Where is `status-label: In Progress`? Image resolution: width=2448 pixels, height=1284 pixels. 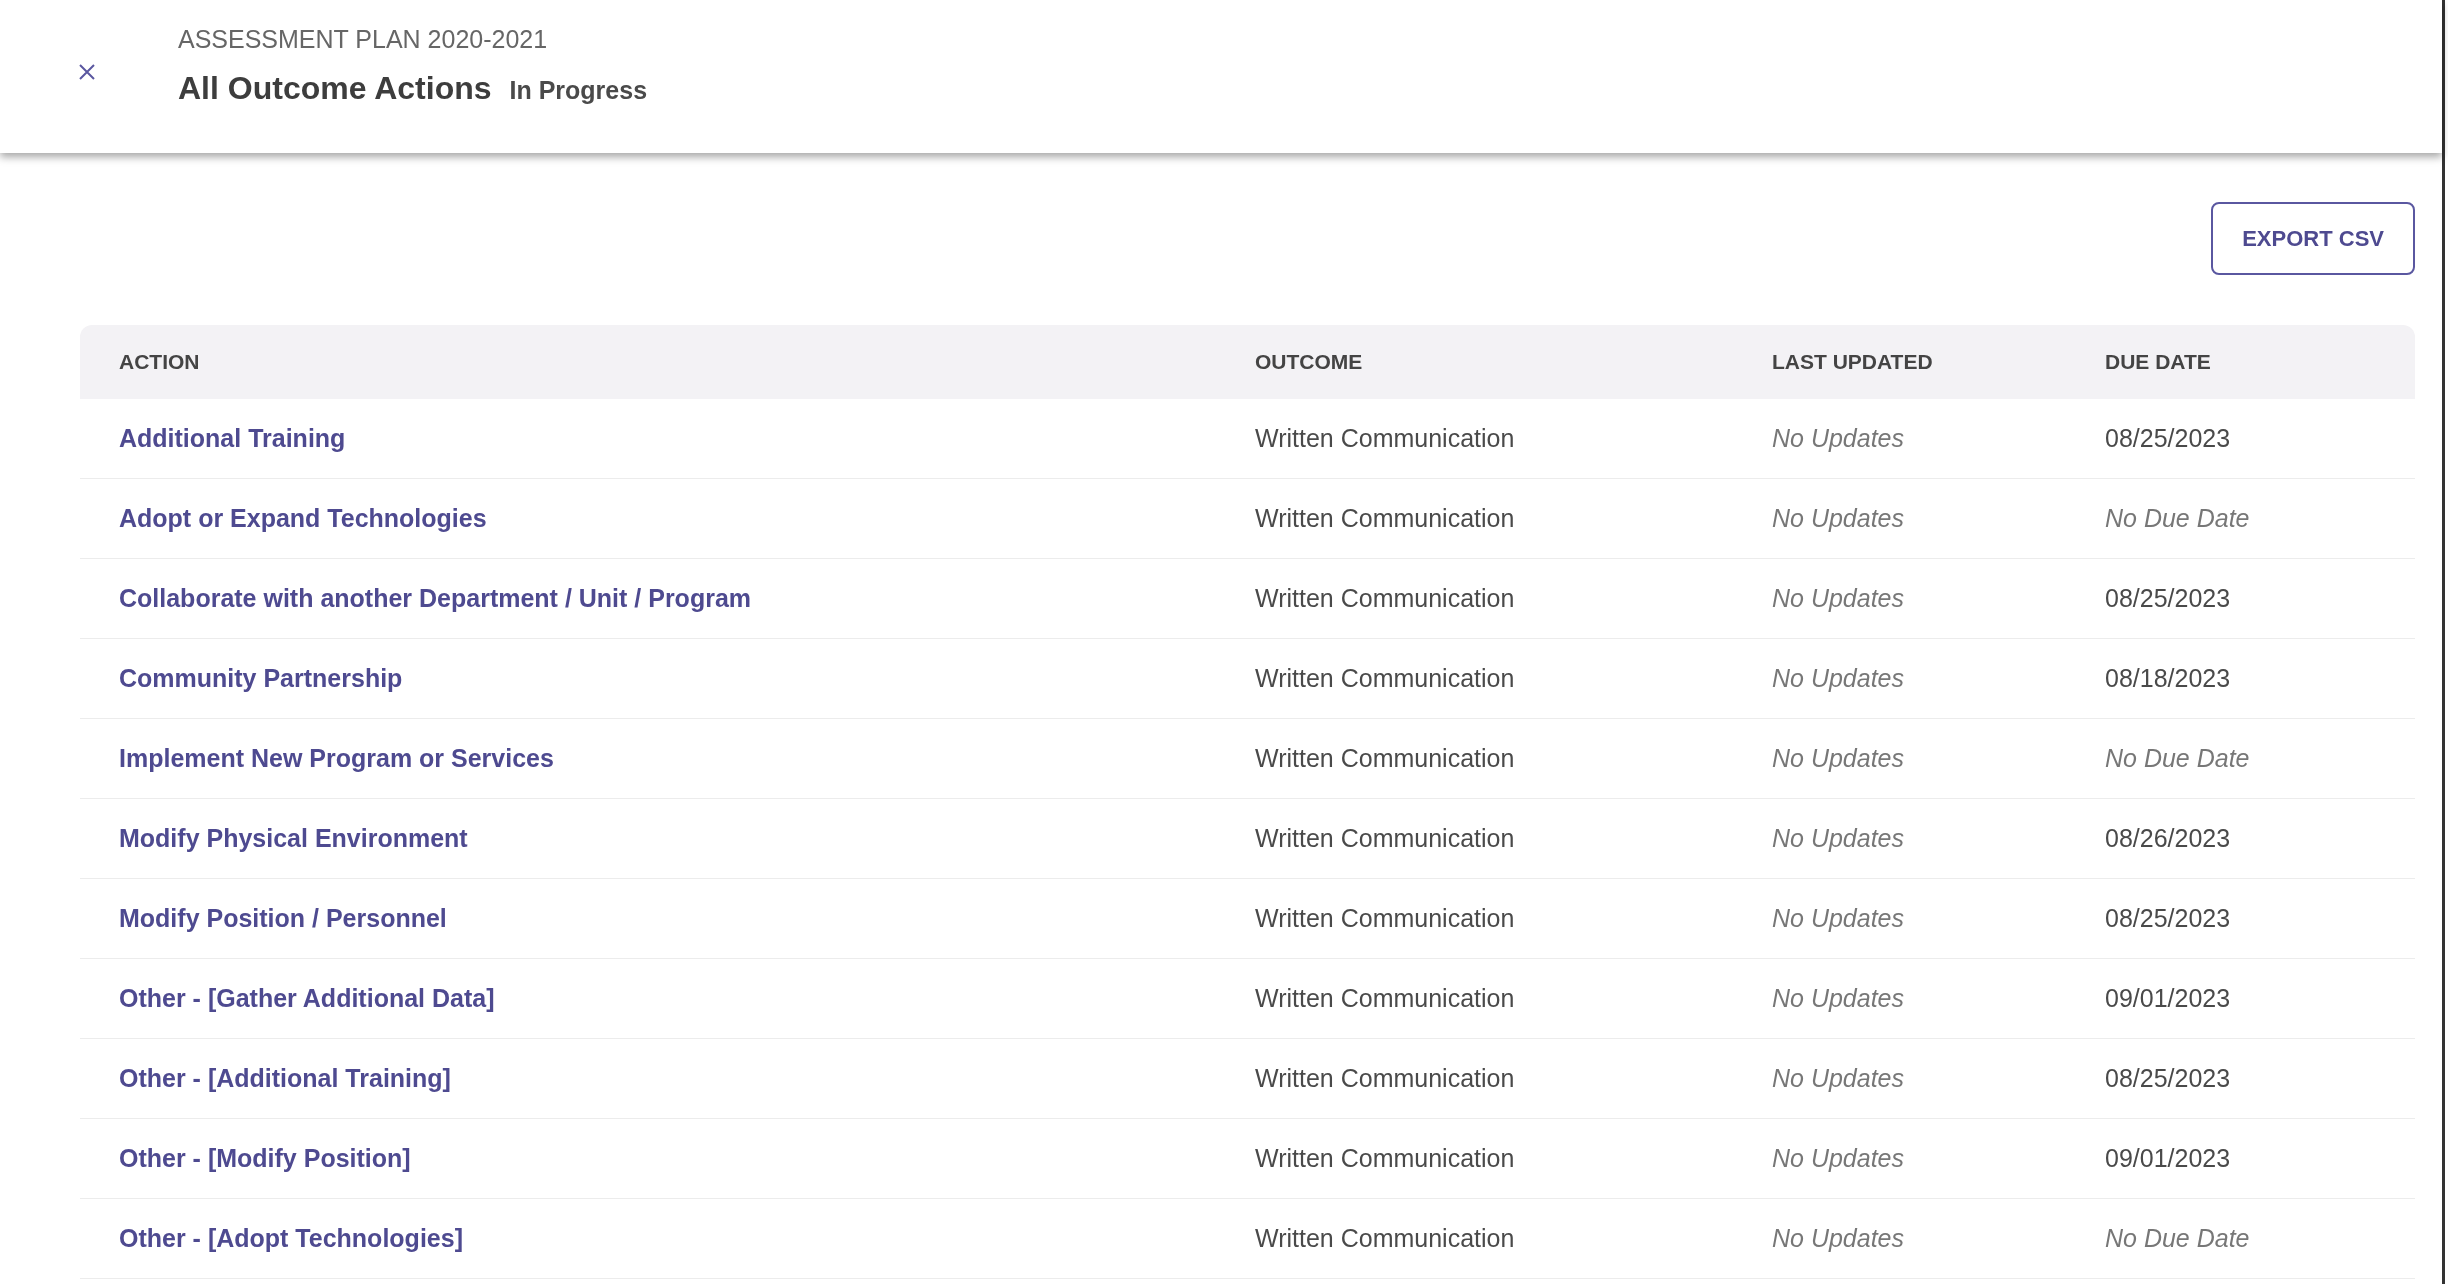
status-label: In Progress is located at coordinates (578, 91).